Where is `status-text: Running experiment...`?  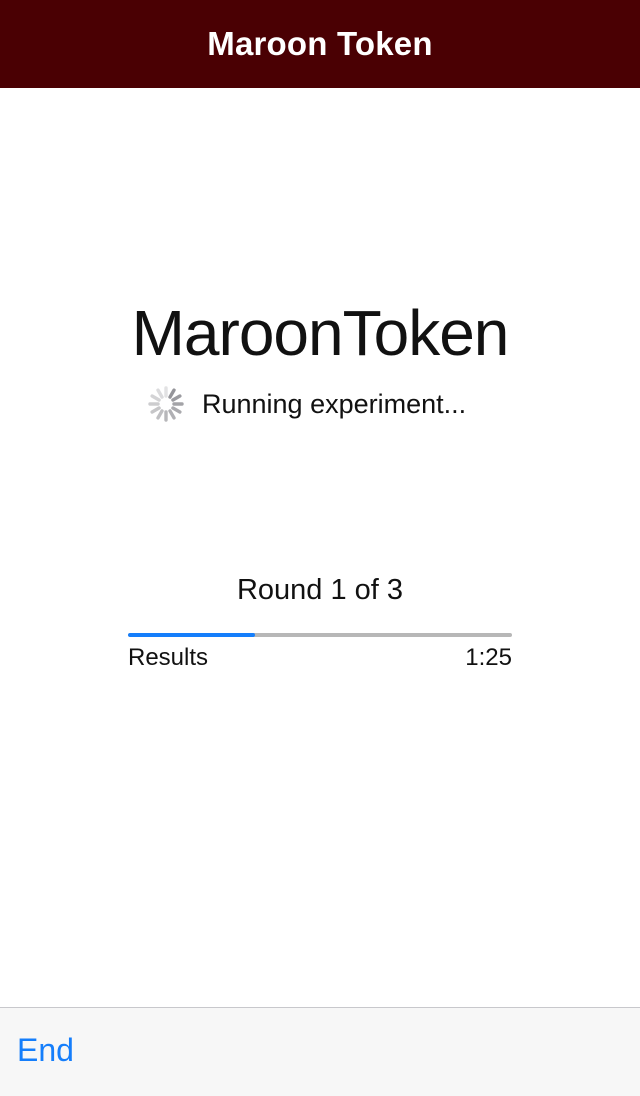 status-text: Running experiment... is located at coordinates (334, 403).